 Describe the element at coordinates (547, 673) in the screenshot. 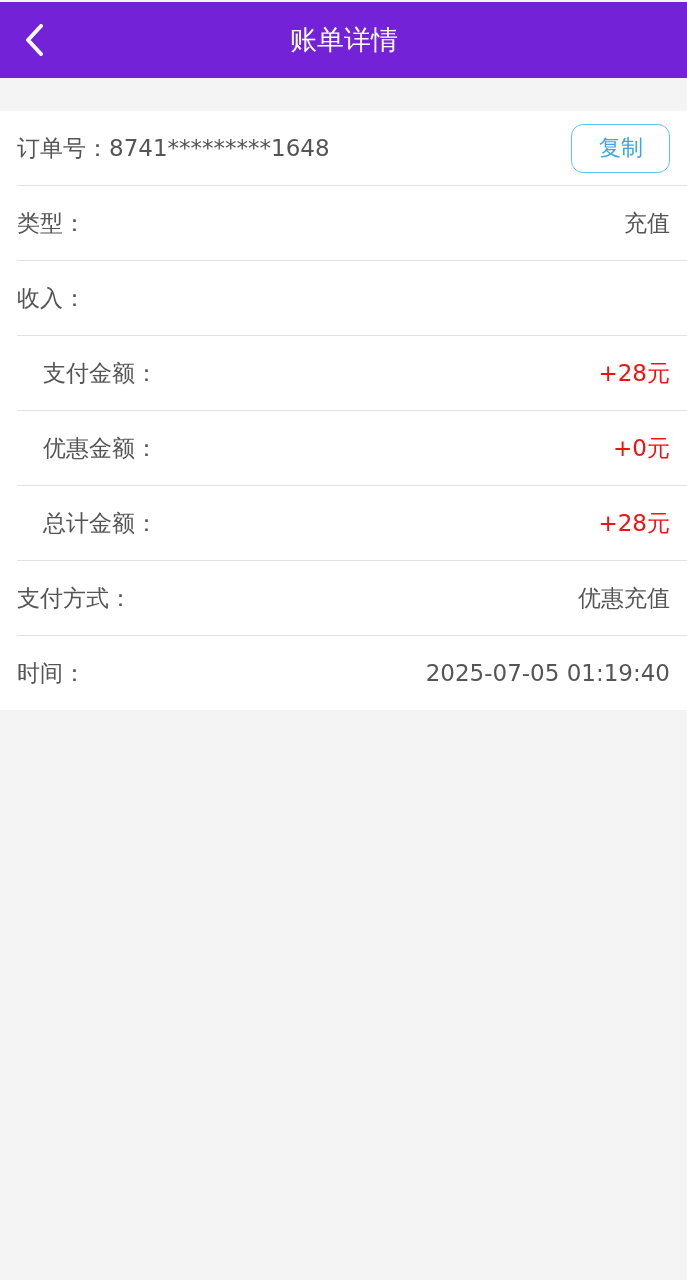

I see `row-value: 2025-07-05 01:19:40` at that location.